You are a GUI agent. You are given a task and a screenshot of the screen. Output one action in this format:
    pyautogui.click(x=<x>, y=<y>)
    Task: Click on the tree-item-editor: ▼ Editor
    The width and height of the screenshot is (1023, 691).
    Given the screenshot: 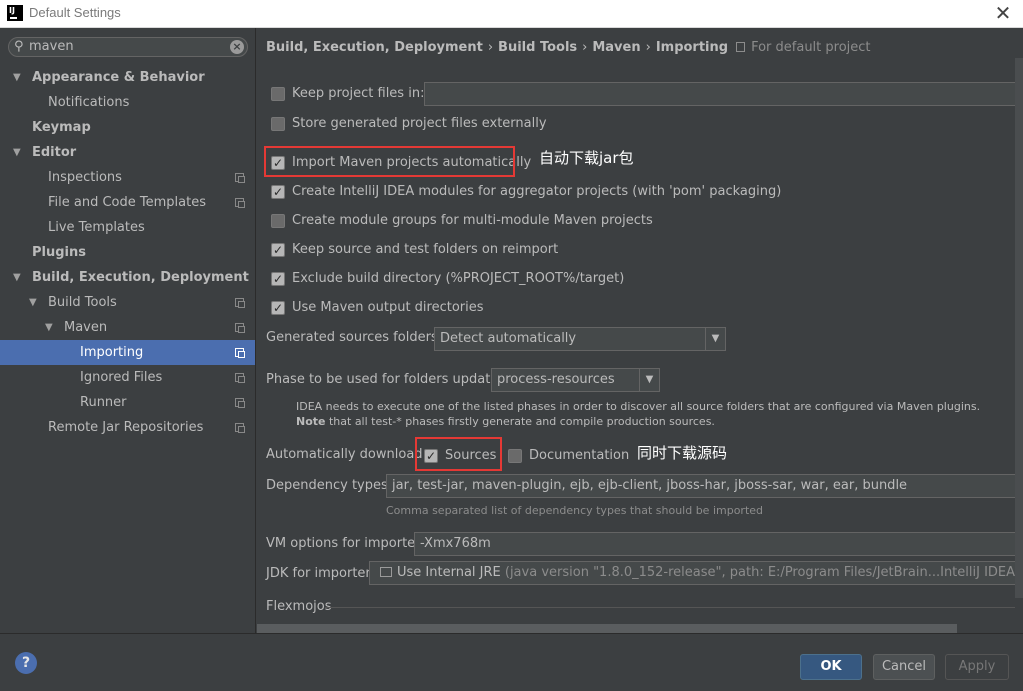 What is the action you would take?
    pyautogui.click(x=127, y=152)
    